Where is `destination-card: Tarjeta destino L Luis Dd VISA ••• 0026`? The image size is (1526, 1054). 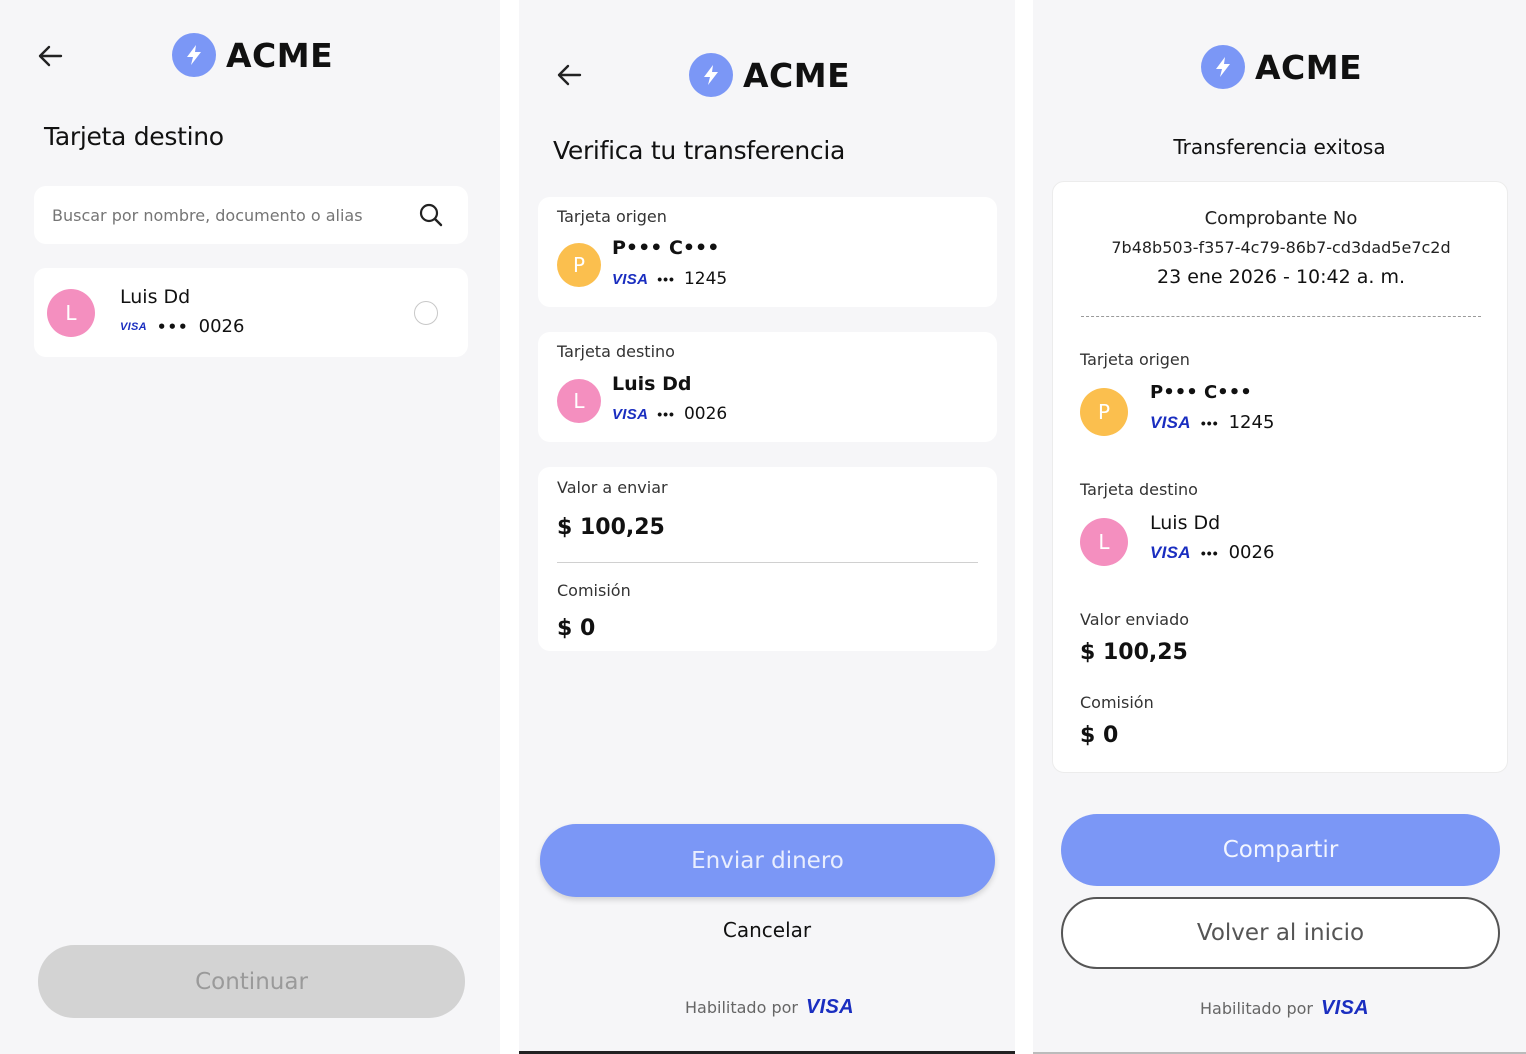
destination-card: Tarjeta destino L Luis Dd VISA ••• 0026 is located at coordinates (767, 387).